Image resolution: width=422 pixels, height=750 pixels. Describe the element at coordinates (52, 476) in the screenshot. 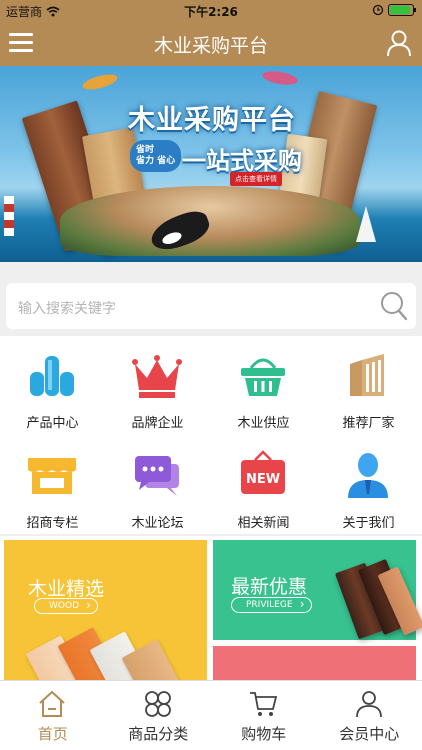

I see `store-icon` at that location.